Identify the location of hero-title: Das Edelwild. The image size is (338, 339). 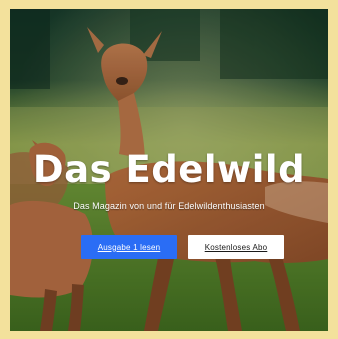
(169, 169).